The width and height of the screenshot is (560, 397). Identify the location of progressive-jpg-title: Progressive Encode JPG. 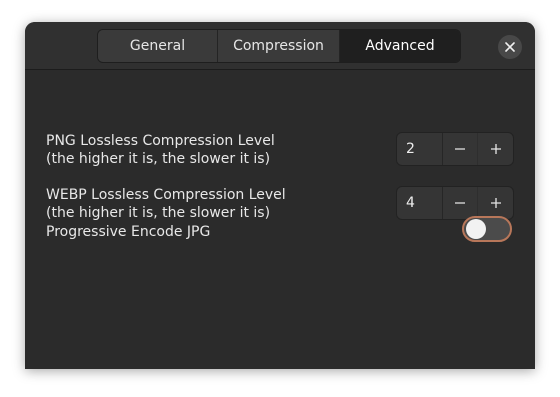
(128, 232).